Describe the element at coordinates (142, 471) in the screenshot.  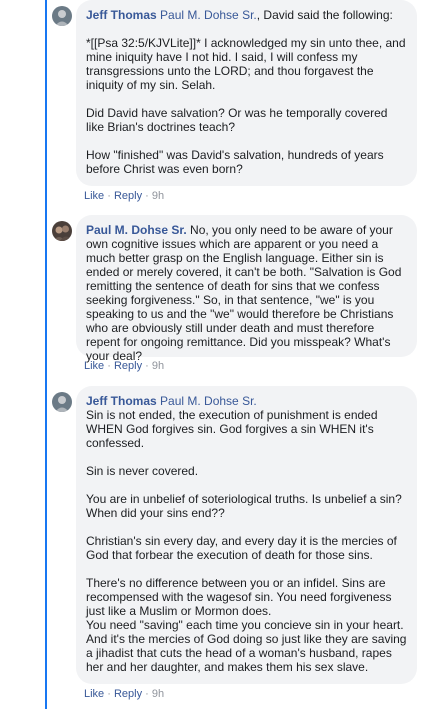
I see `comment-paragraph: Sin is never covered.` at that location.